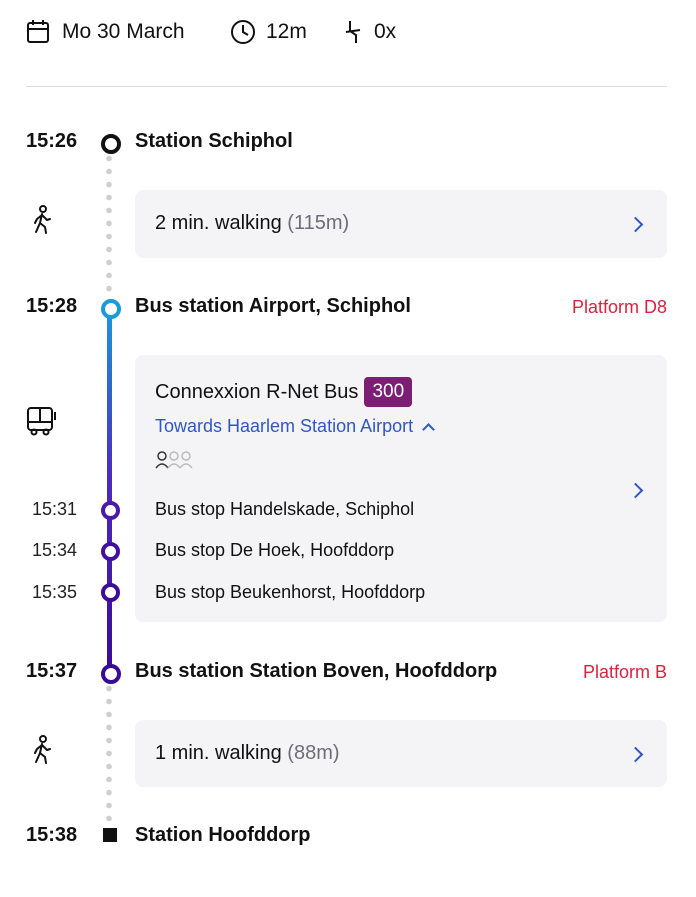  What do you see at coordinates (285, 509) in the screenshot?
I see `intermediate-stop: Bus stop Handelskade, Schiphol` at bounding box center [285, 509].